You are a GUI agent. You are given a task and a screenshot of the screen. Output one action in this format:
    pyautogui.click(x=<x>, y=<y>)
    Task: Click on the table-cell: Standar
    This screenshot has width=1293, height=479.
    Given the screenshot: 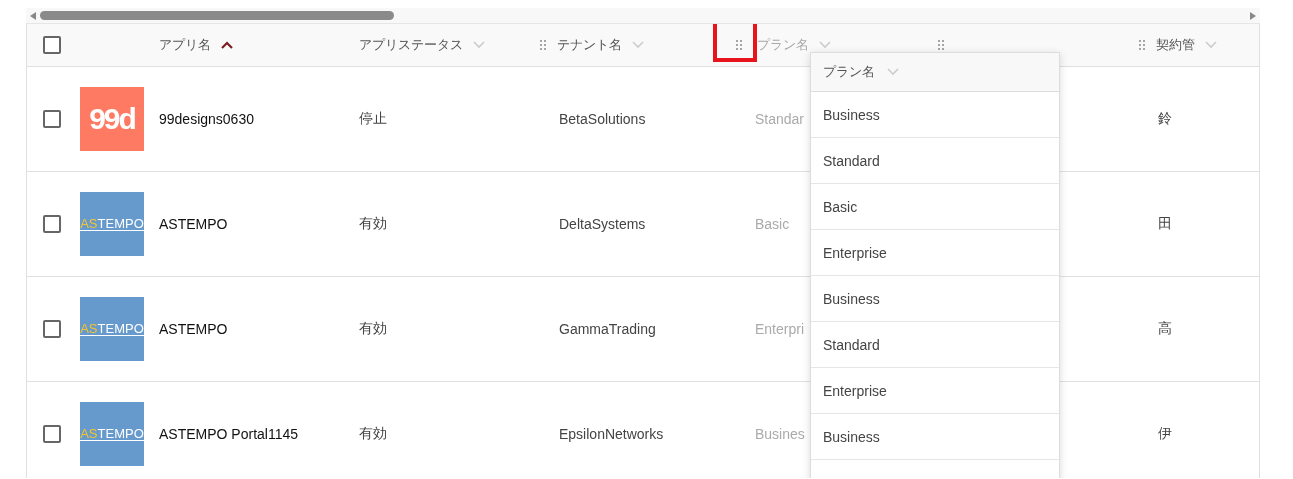 What is the action you would take?
    pyautogui.click(x=780, y=119)
    